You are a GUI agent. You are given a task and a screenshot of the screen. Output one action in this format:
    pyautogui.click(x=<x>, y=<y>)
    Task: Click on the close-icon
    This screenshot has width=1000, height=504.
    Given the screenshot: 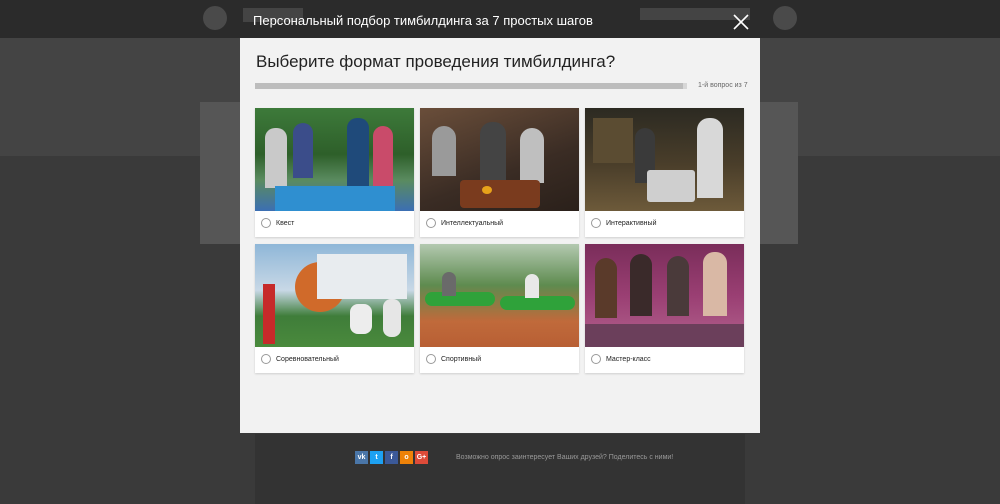 What is the action you would take?
    pyautogui.click(x=741, y=22)
    